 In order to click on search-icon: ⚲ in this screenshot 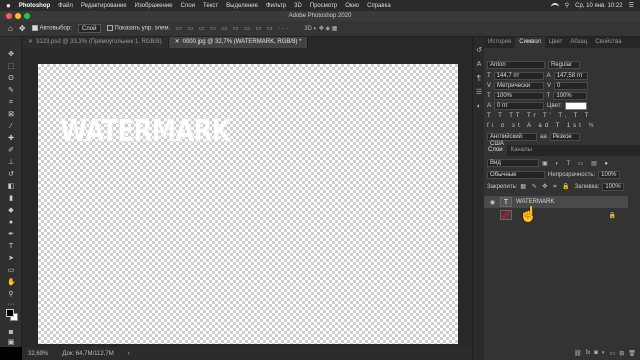, I will do `click(567, 5)`.